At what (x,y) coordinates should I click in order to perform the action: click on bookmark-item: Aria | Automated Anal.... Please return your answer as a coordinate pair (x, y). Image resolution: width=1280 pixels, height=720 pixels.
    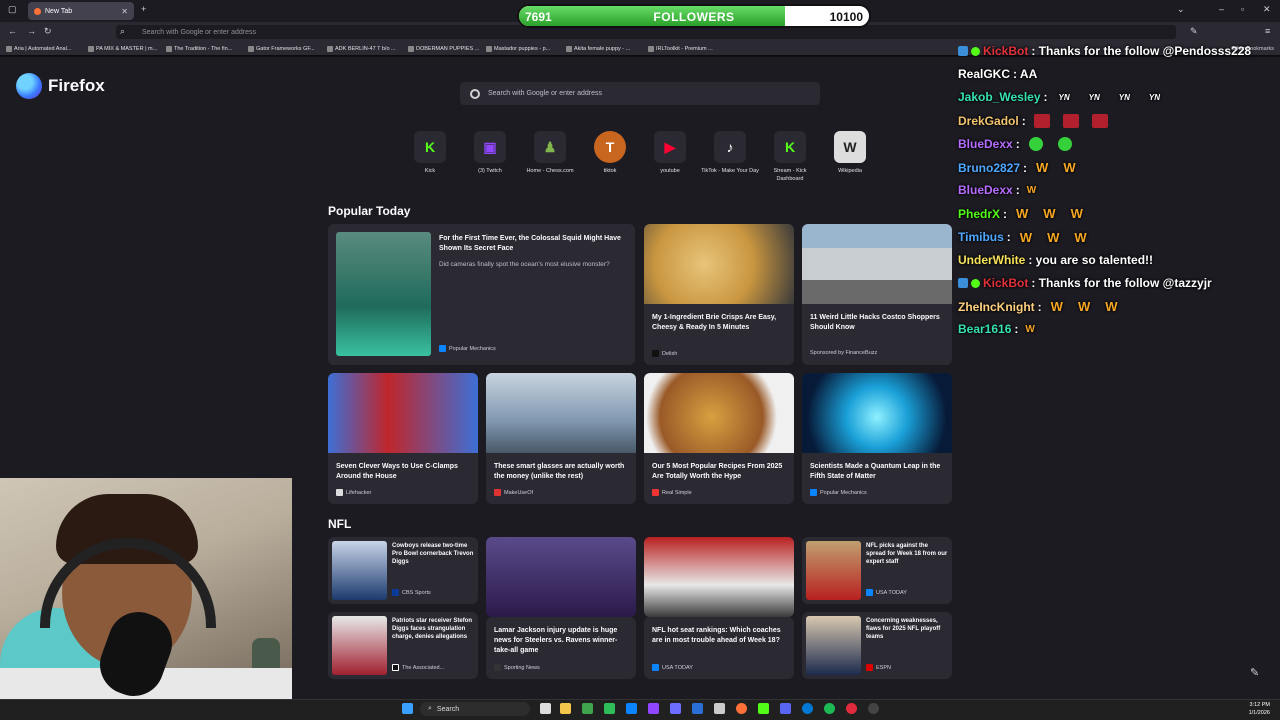
    Looking at the image, I should click on (38, 49).